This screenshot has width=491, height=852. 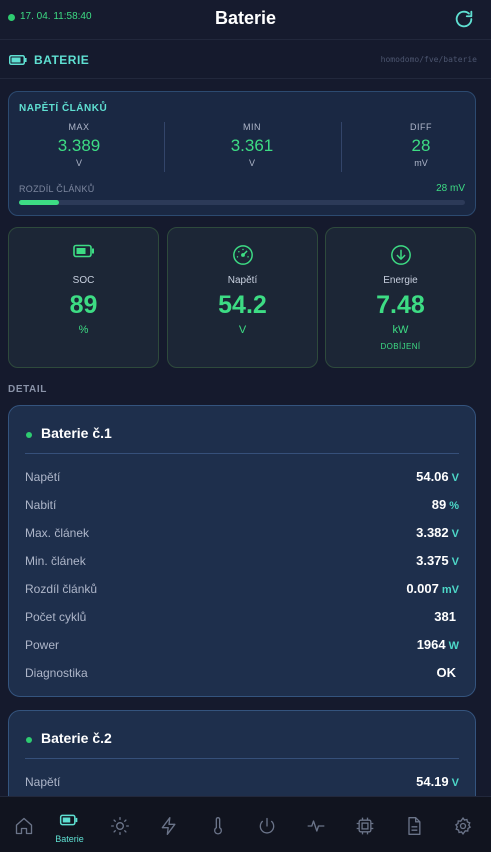 What do you see at coordinates (41, 505) in the screenshot?
I see `row-label: Nabití` at bounding box center [41, 505].